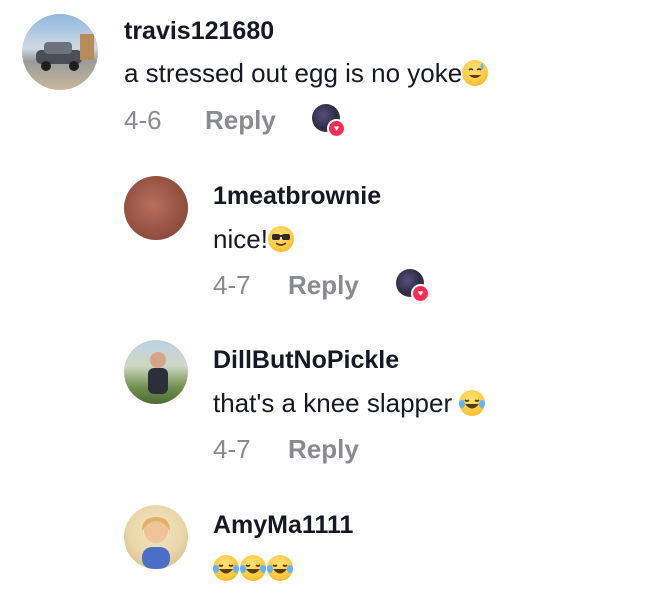  I want to click on comment-text, so click(253, 568).